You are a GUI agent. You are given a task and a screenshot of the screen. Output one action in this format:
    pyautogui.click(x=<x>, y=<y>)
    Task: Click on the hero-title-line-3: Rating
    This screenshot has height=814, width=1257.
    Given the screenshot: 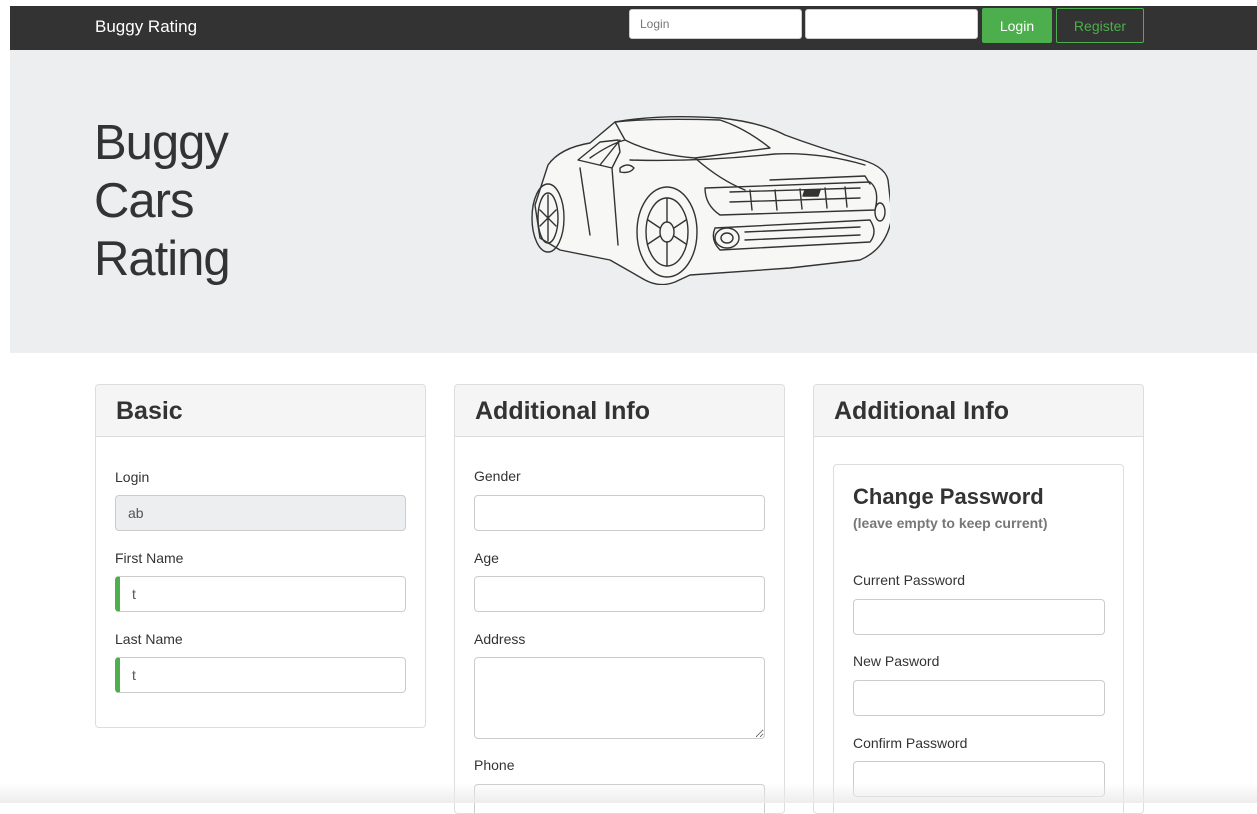 What is the action you would take?
    pyautogui.click(x=162, y=259)
    